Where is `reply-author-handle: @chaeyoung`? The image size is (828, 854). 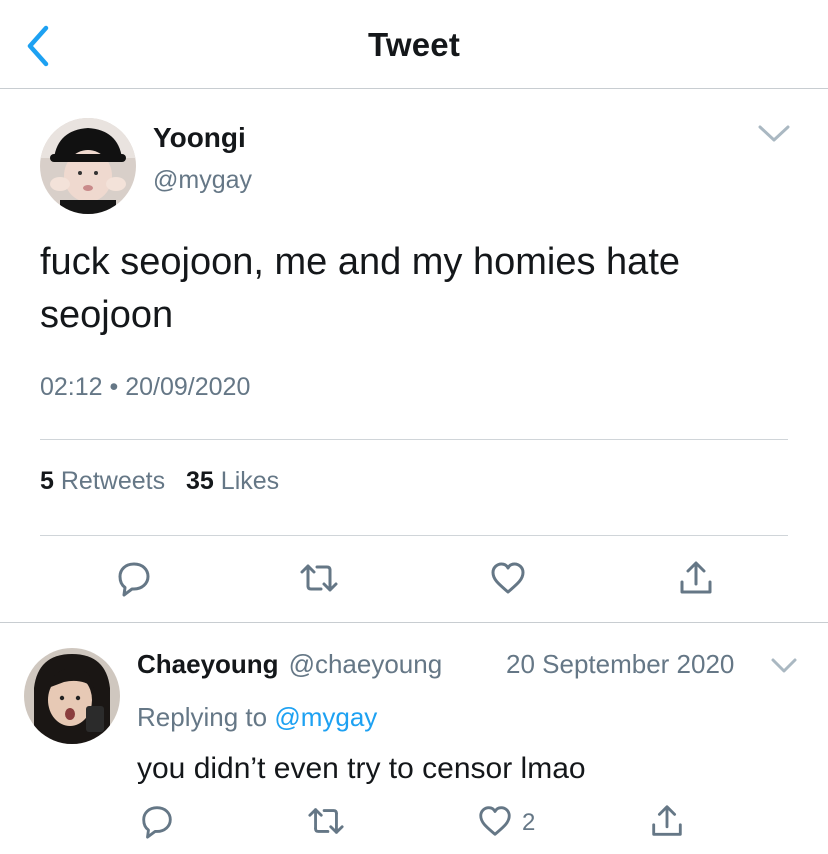
reply-author-handle: @chaeyoung is located at coordinates (366, 664).